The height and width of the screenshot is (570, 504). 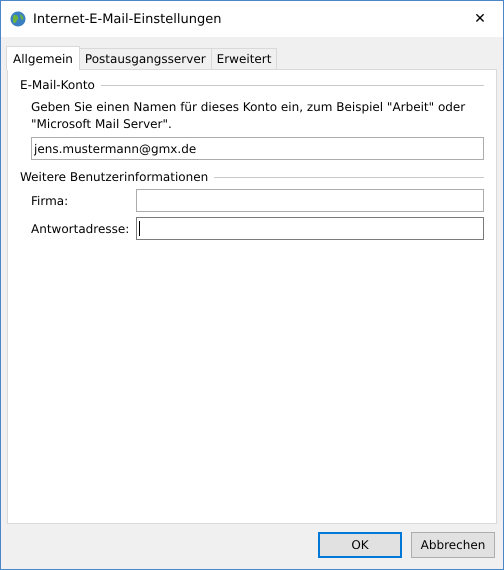 What do you see at coordinates (50, 201) in the screenshot?
I see `field-label: Firma:` at bounding box center [50, 201].